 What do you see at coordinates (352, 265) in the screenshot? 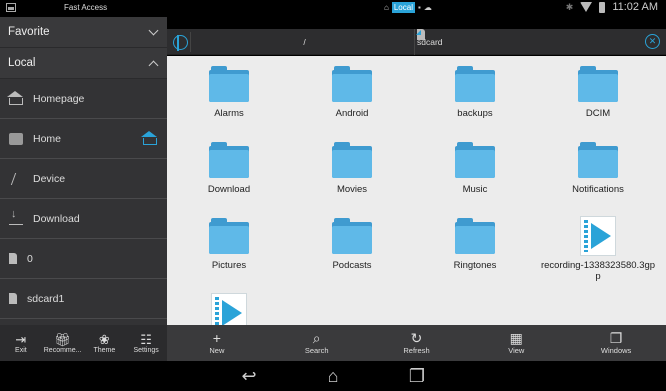
I see `file-name: Podcasts` at bounding box center [352, 265].